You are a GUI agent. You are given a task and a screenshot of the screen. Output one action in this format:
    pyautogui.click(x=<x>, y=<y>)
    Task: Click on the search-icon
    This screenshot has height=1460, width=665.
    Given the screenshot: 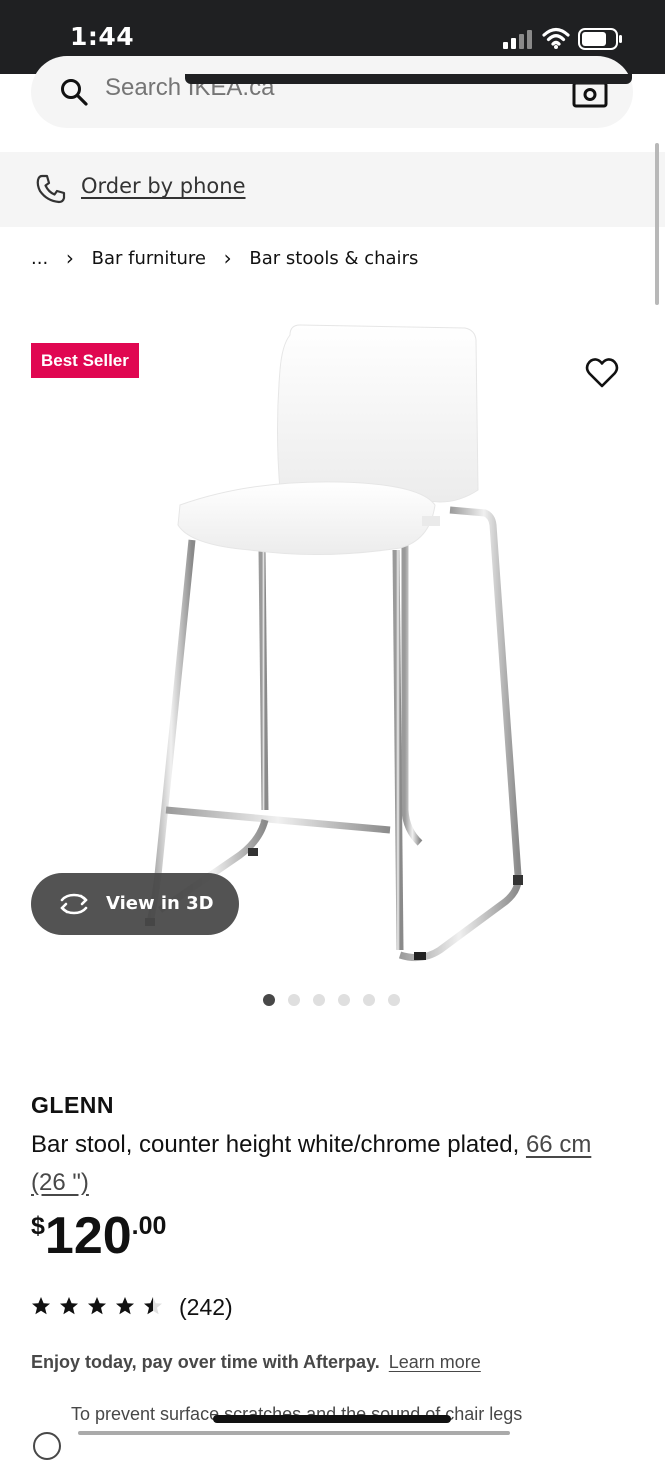 What is the action you would take?
    pyautogui.click(x=74, y=92)
    